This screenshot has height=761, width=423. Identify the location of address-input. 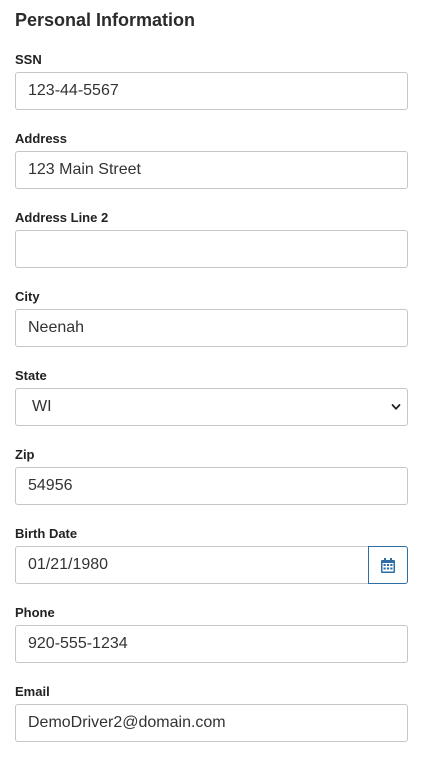
(211, 170).